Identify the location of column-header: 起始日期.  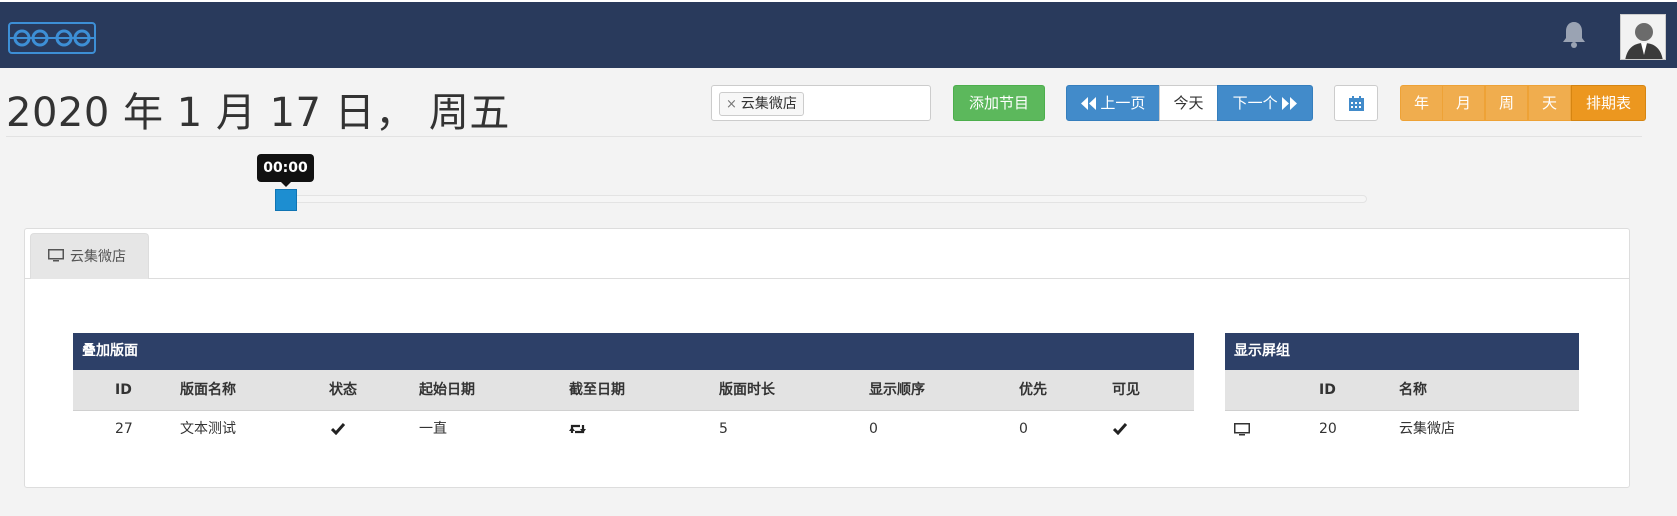
(447, 390).